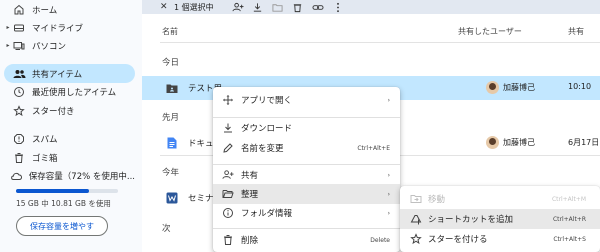 This screenshot has width=600, height=252. What do you see at coordinates (16, 176) in the screenshot?
I see `cloud-icon` at bounding box center [16, 176].